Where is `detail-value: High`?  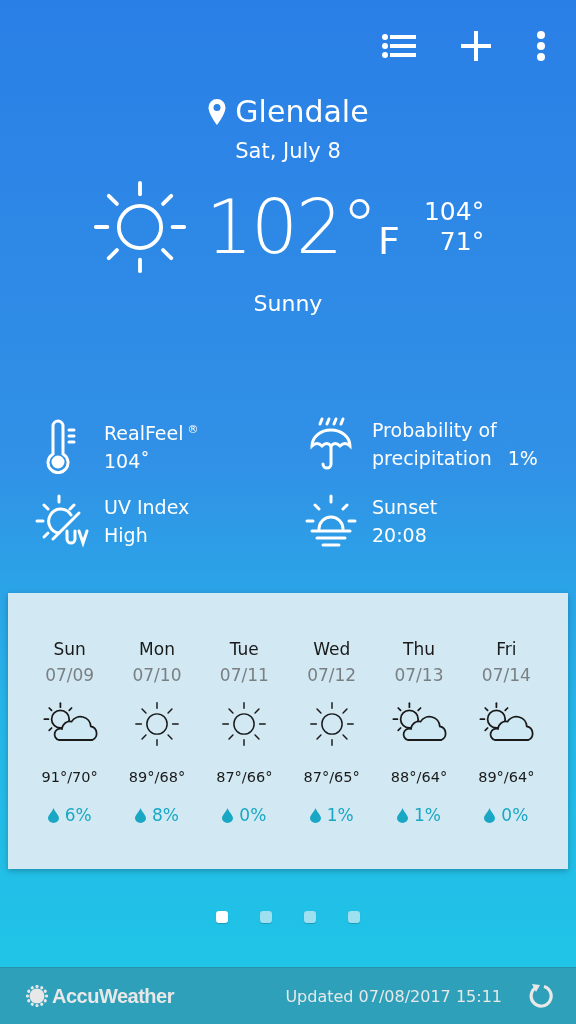 detail-value: High is located at coordinates (126, 536).